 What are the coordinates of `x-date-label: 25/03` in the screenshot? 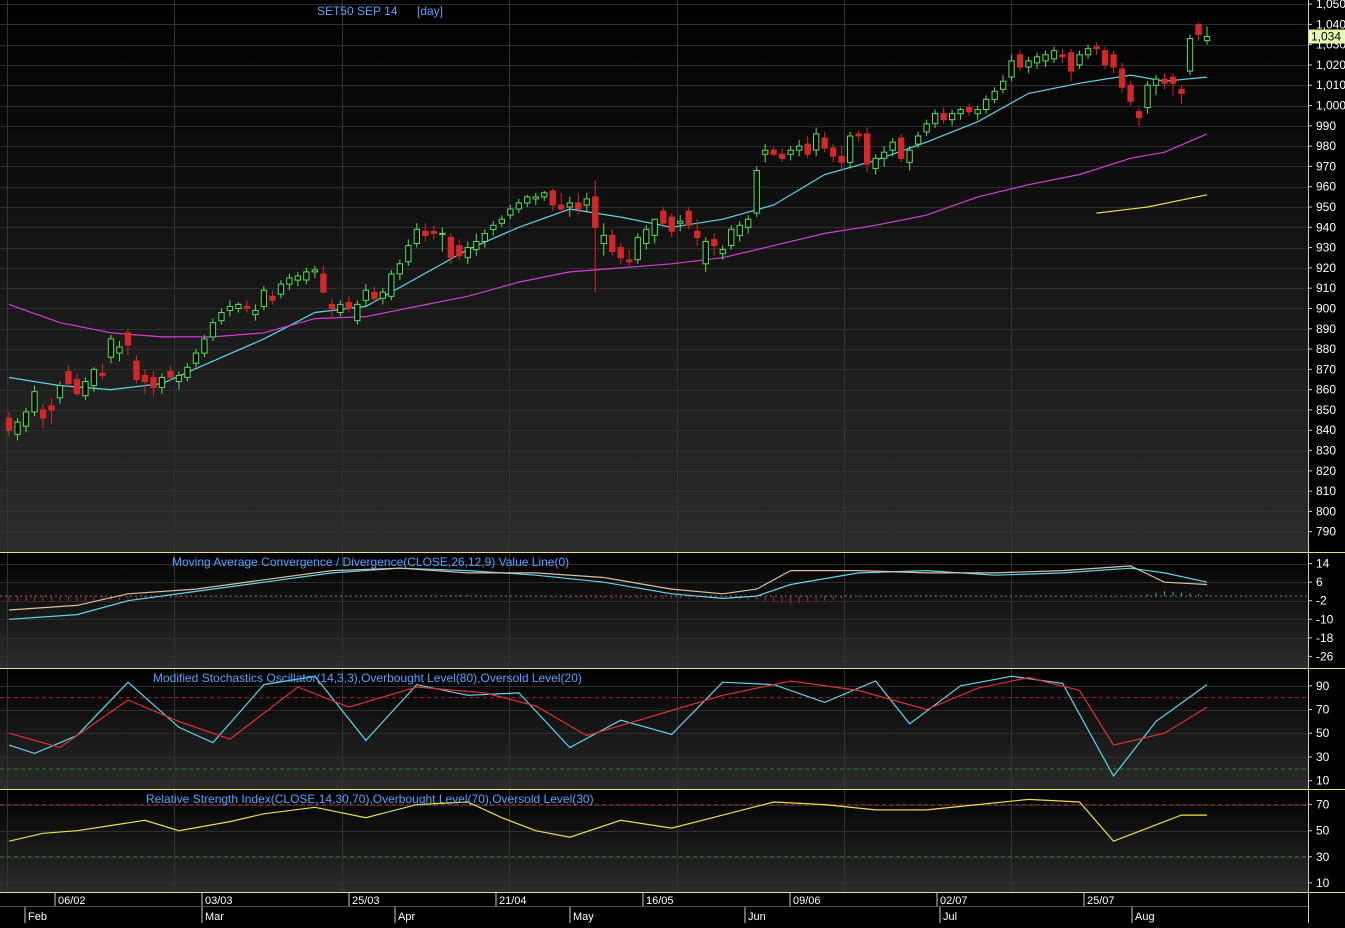 It's located at (366, 901).